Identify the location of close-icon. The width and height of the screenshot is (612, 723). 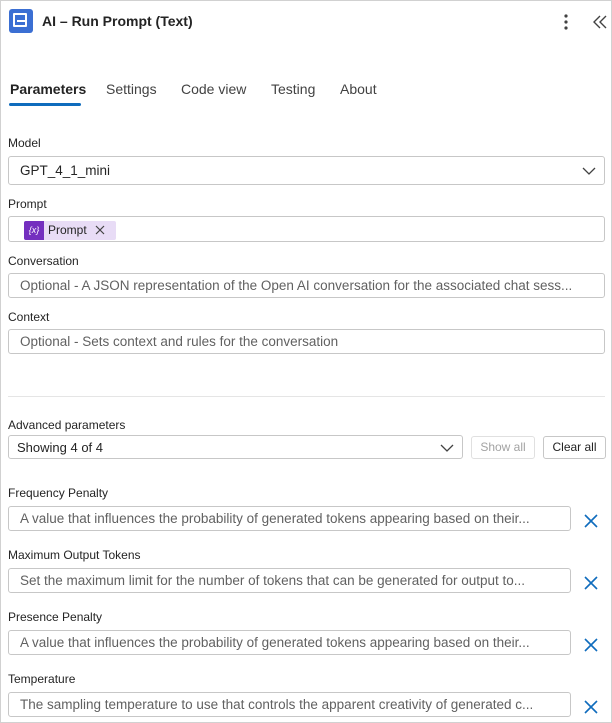
(100, 230).